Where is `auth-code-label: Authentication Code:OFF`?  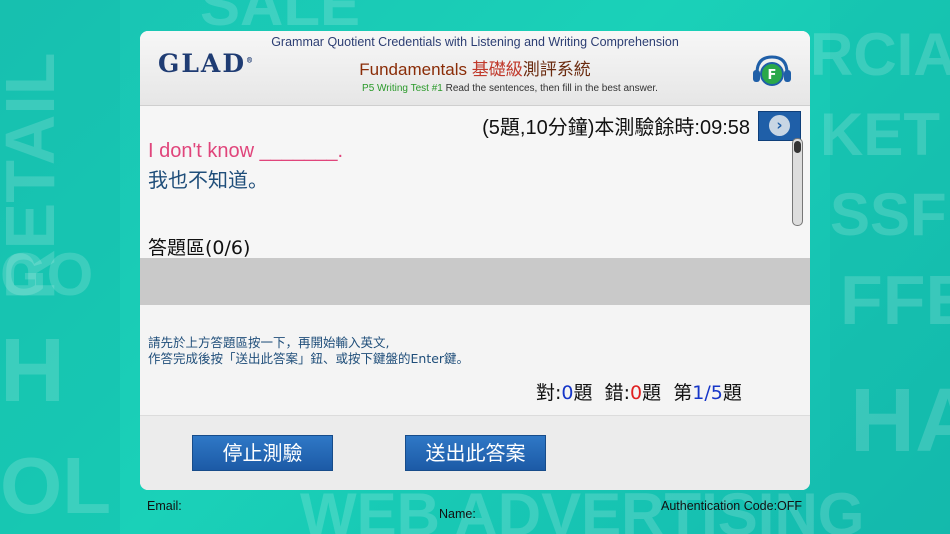 auth-code-label: Authentication Code:OFF is located at coordinates (732, 506).